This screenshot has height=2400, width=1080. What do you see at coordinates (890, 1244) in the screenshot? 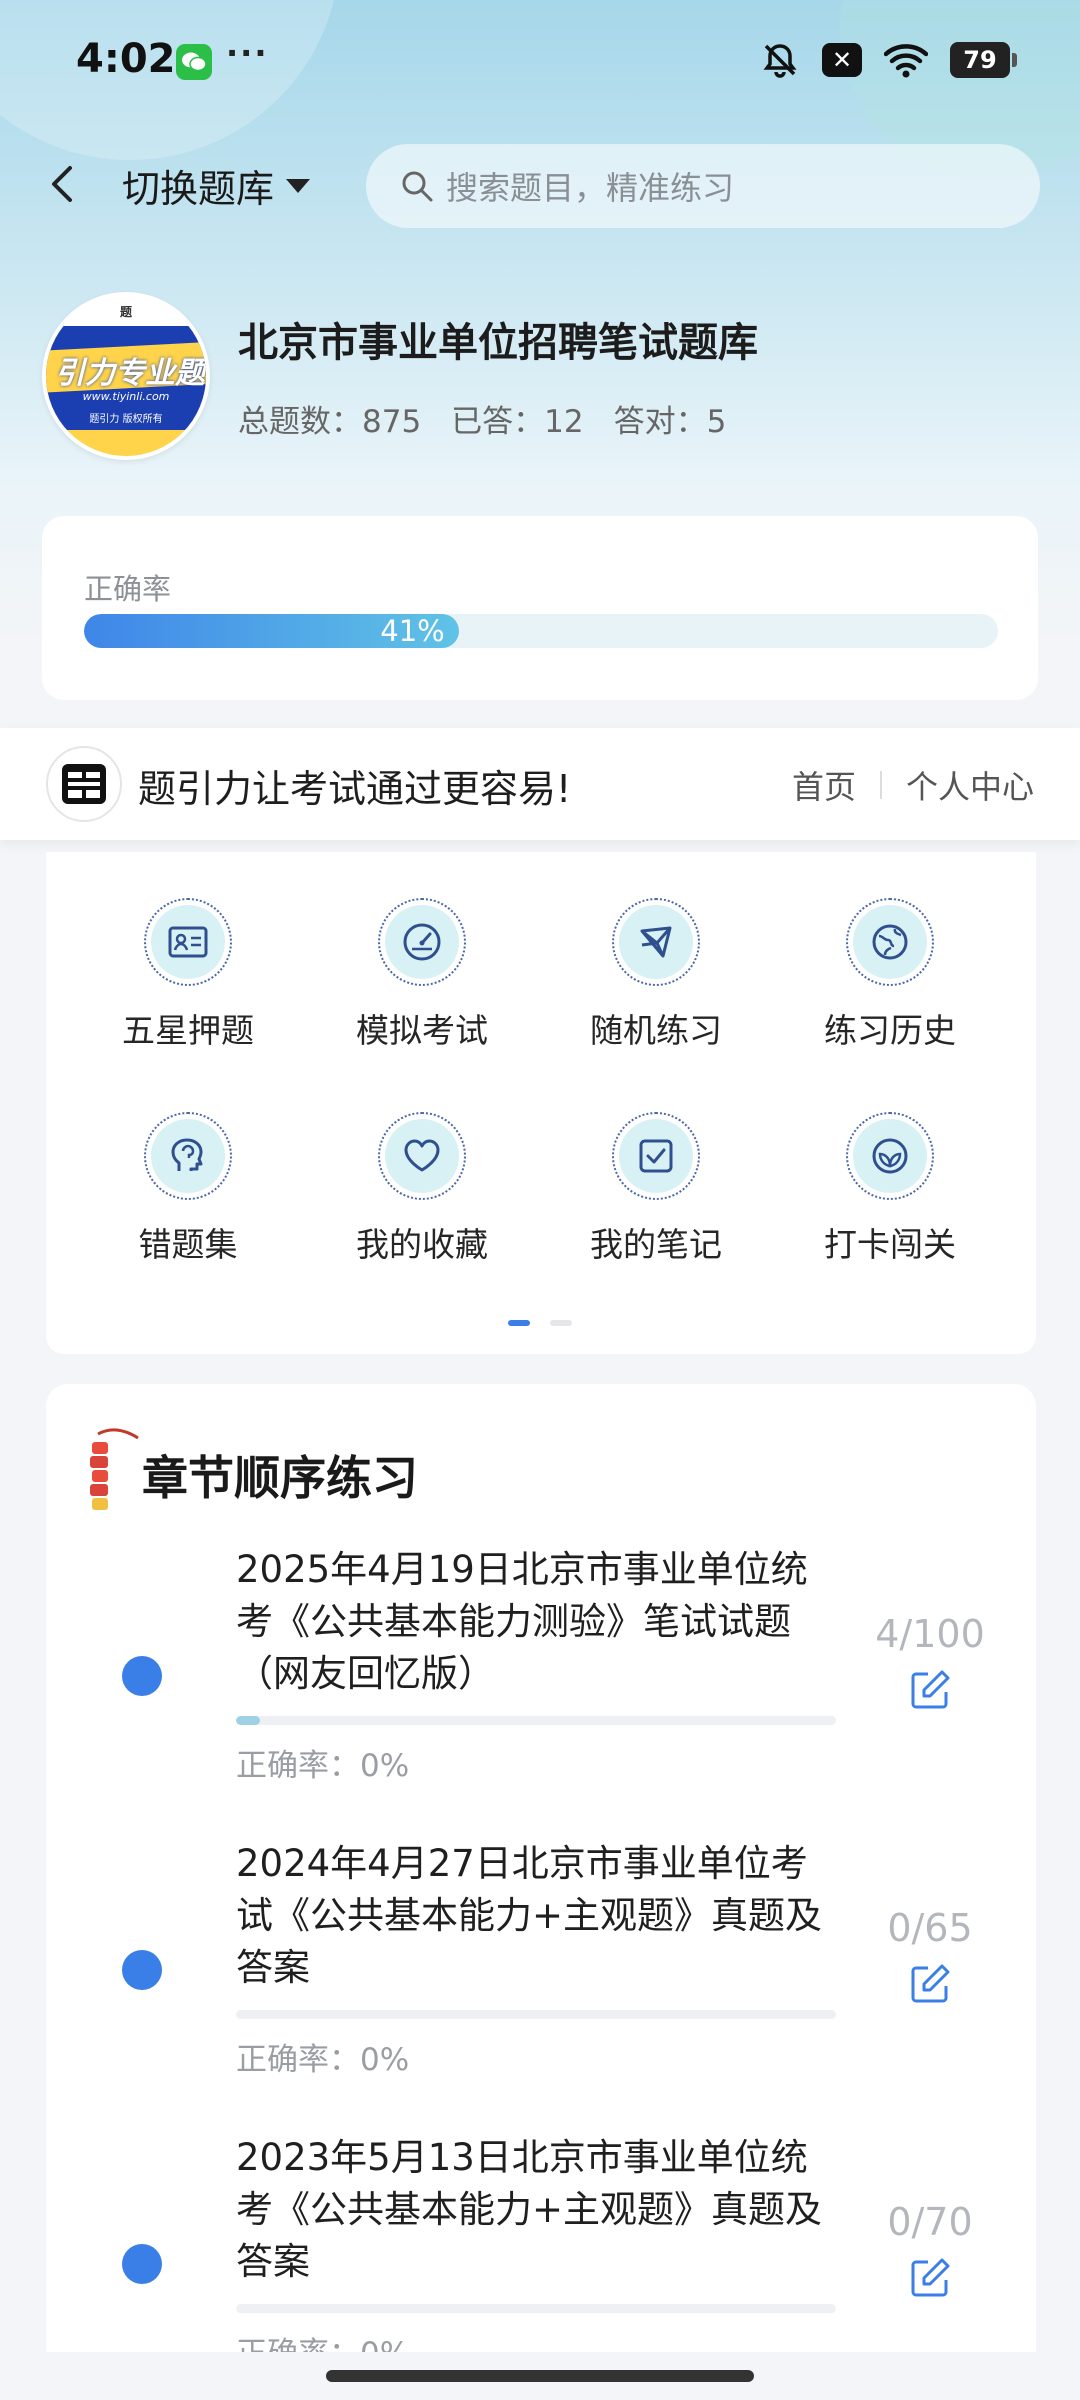
I see `grid-label: 打卡闯关` at bounding box center [890, 1244].